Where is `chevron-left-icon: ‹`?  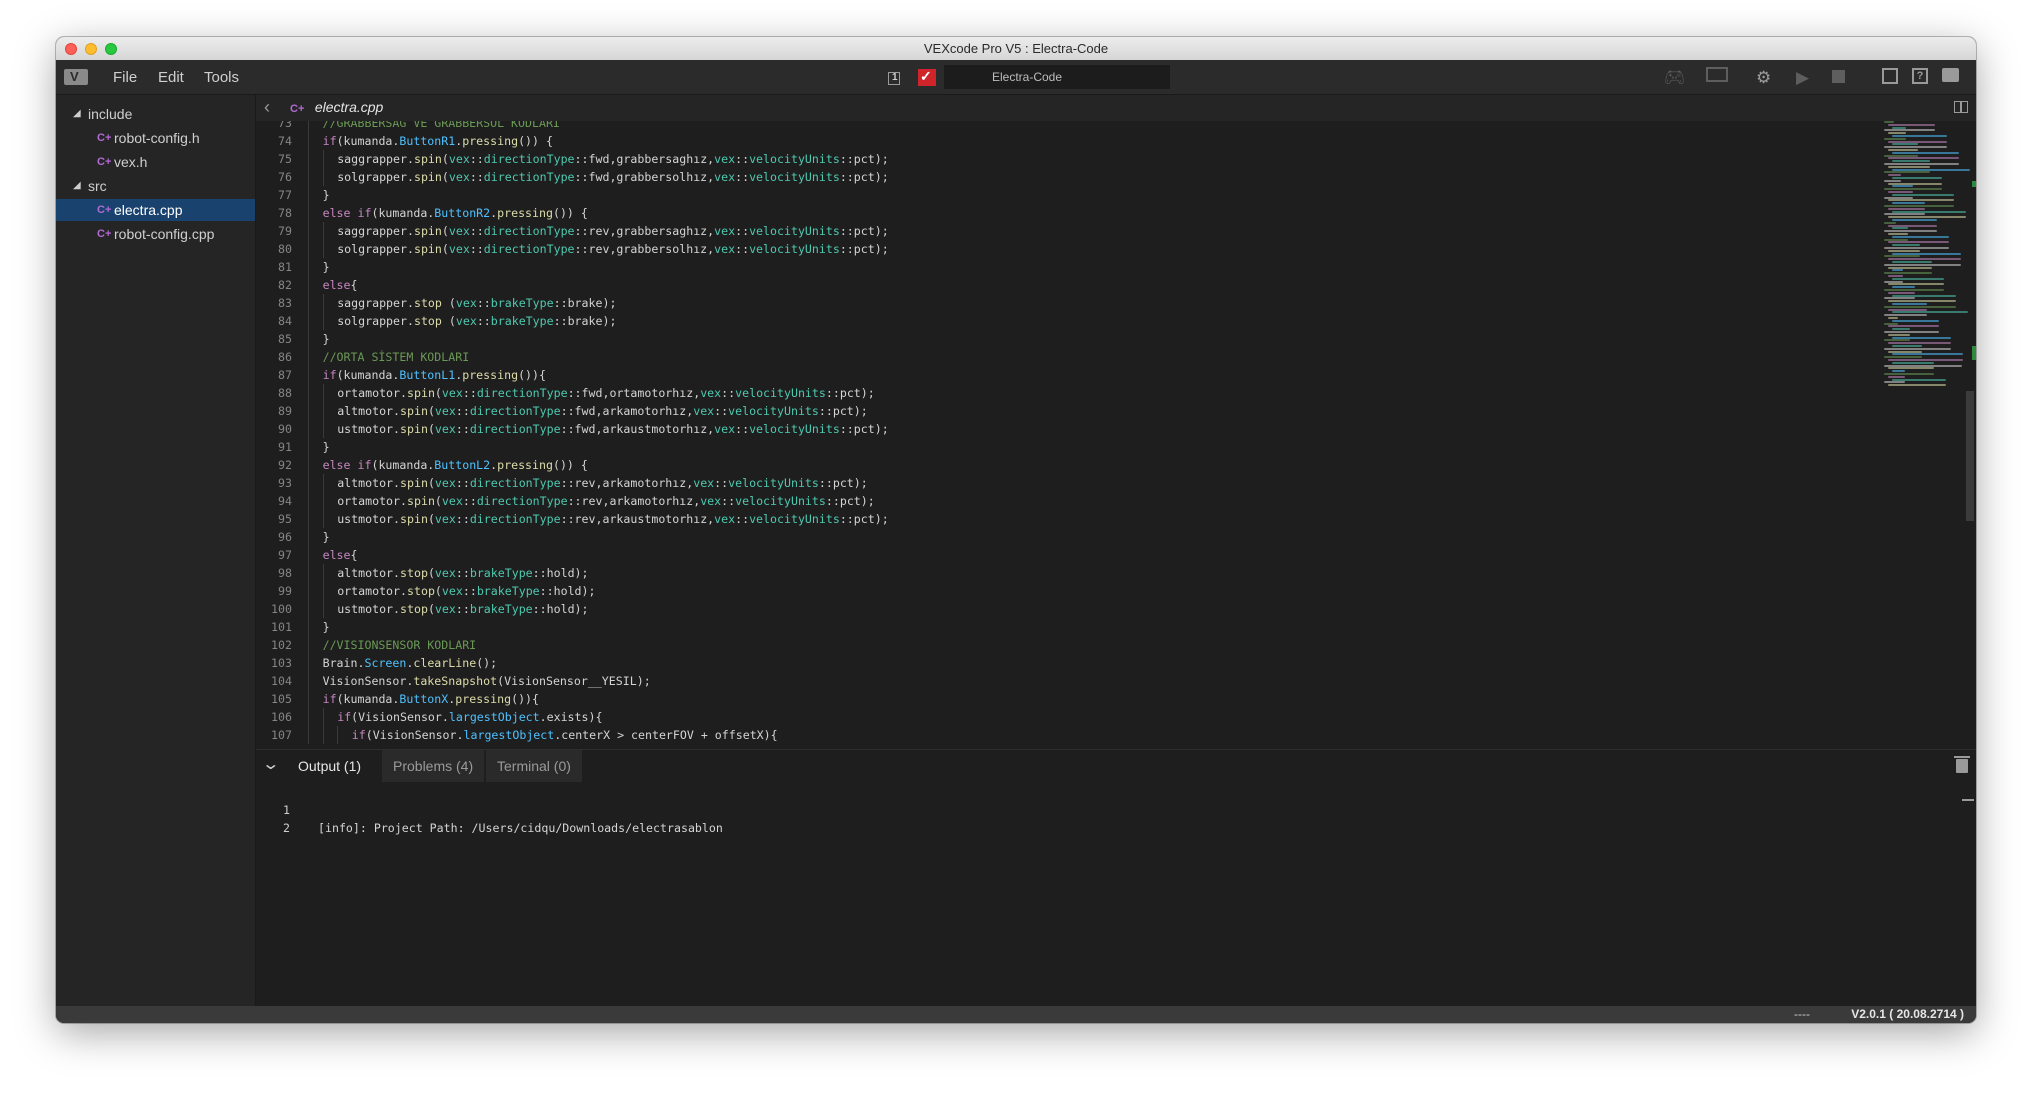
chevron-left-icon: ‹ is located at coordinates (267, 107).